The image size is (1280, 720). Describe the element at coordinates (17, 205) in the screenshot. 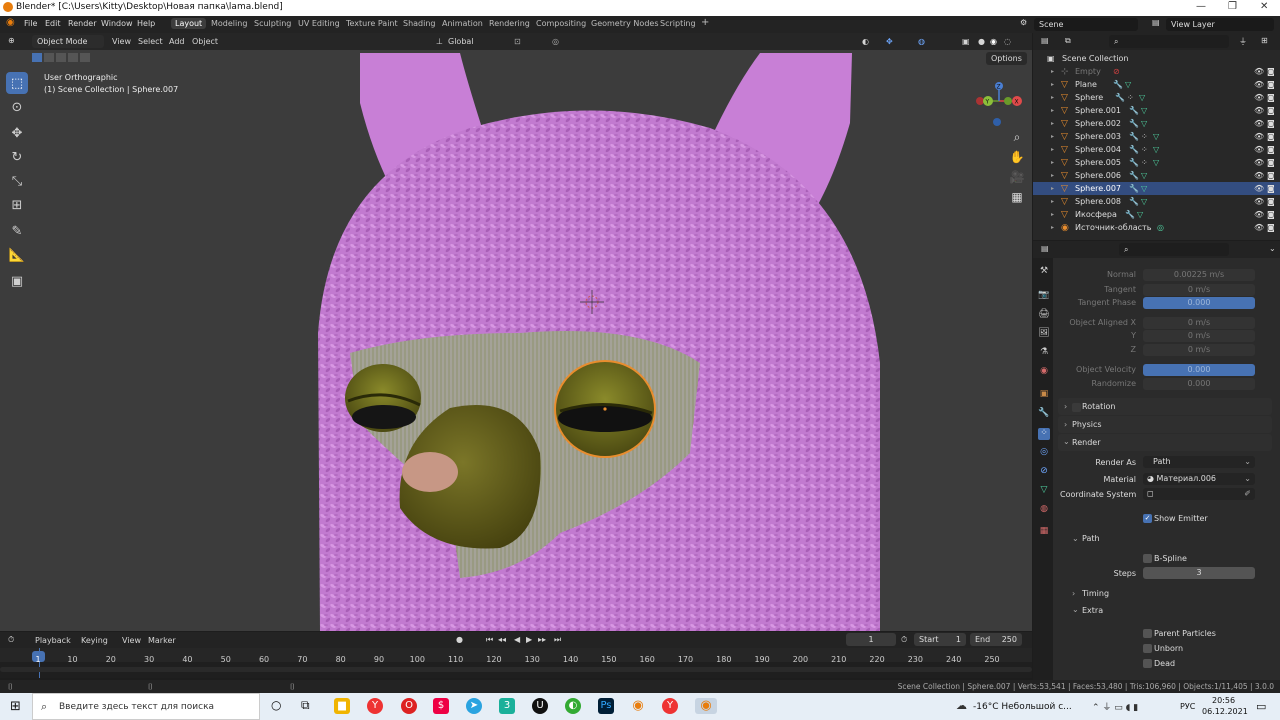

I see `transform-tool: ⊞` at that location.